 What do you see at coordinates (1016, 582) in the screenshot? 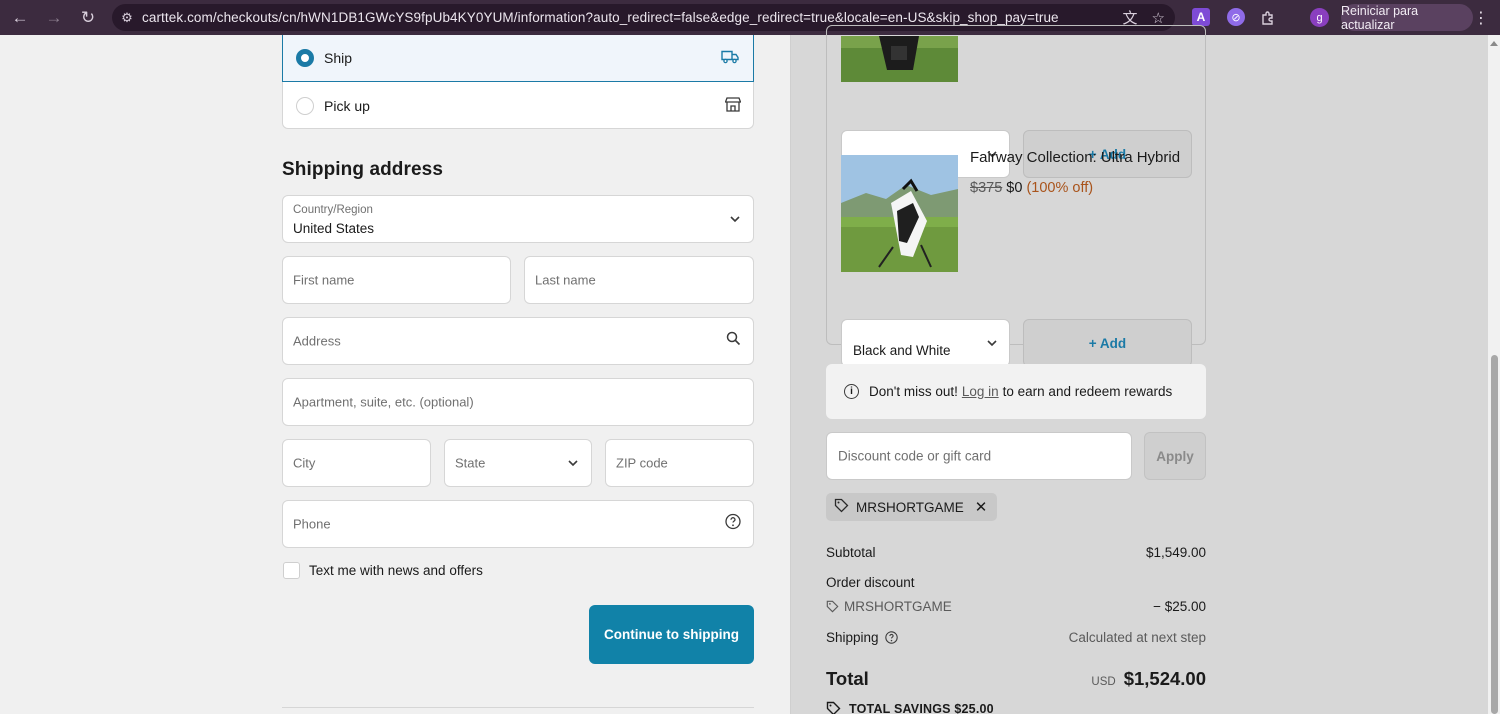
I see `order-discount-row: Order discount` at bounding box center [1016, 582].